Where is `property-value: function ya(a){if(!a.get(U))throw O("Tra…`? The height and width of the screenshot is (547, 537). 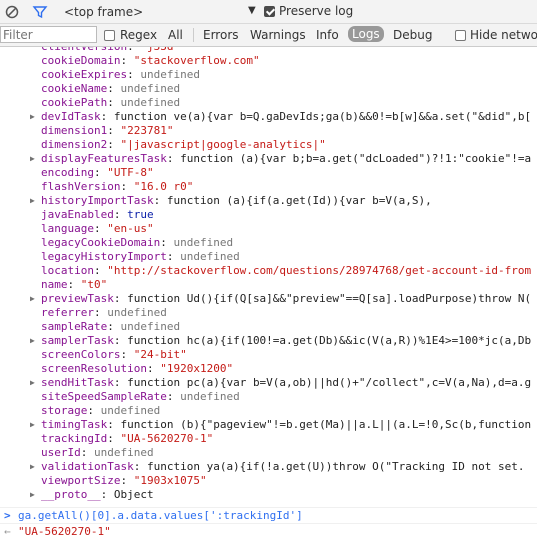
property-value: function ya(a){if(!a.get(U))throw O("Tra… is located at coordinates (335, 466).